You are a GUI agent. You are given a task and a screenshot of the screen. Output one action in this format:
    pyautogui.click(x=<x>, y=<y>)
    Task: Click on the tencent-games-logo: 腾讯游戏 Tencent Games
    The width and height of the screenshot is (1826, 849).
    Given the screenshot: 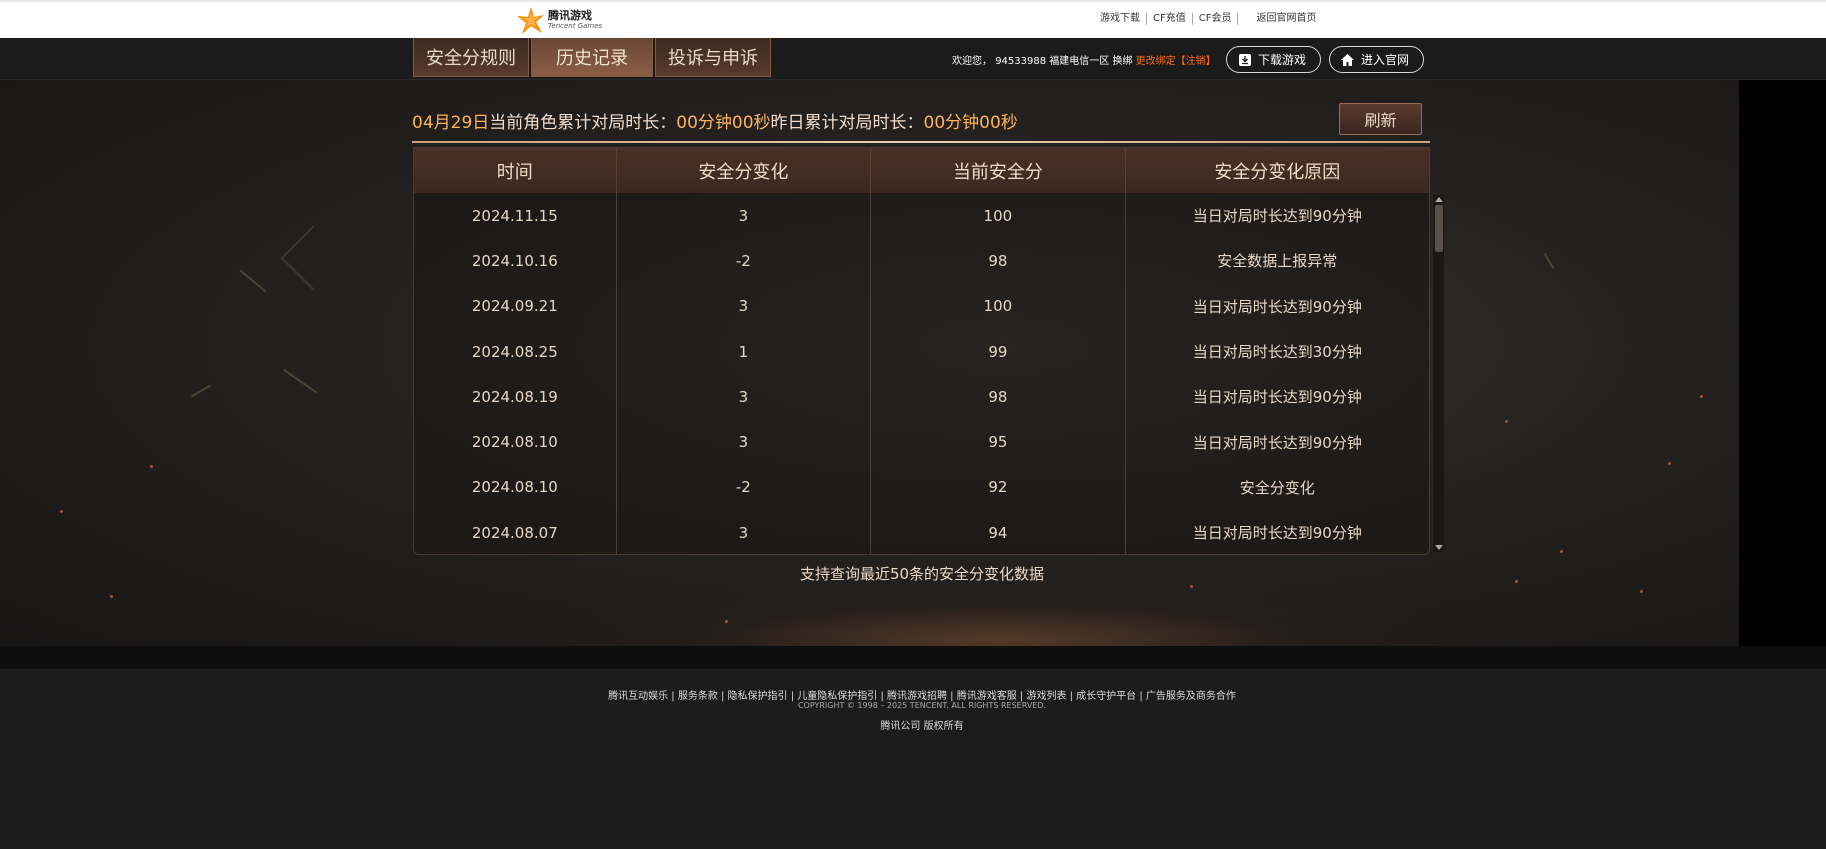 What is the action you would take?
    pyautogui.click(x=559, y=21)
    